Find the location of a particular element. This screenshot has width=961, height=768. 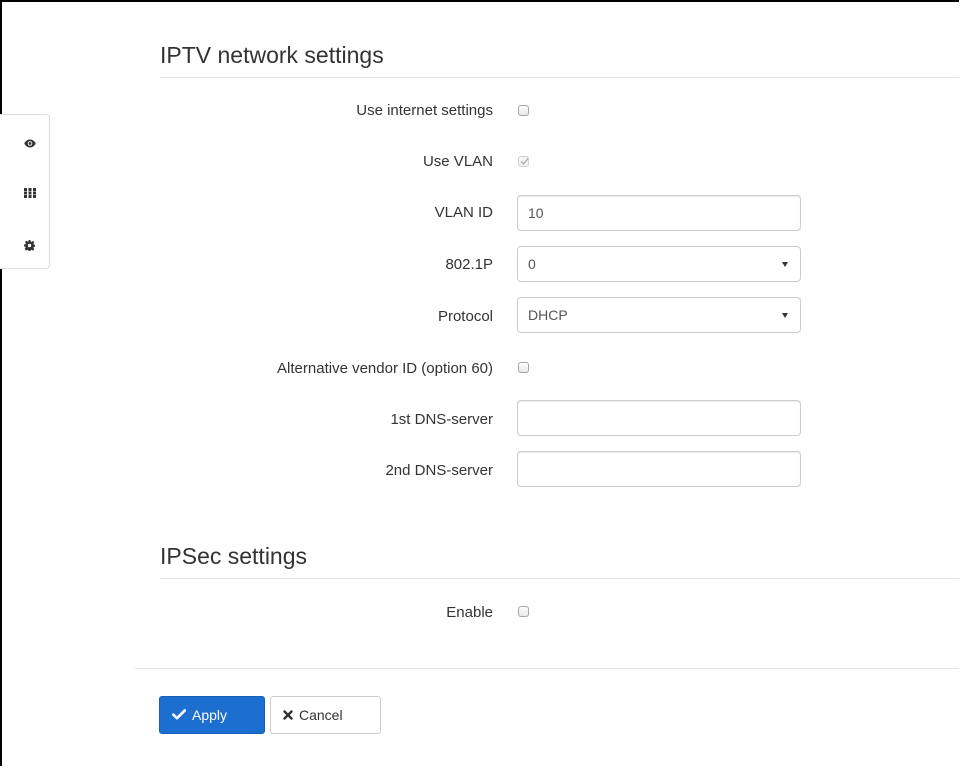

p8021-selected-value: 0 is located at coordinates (532, 264).